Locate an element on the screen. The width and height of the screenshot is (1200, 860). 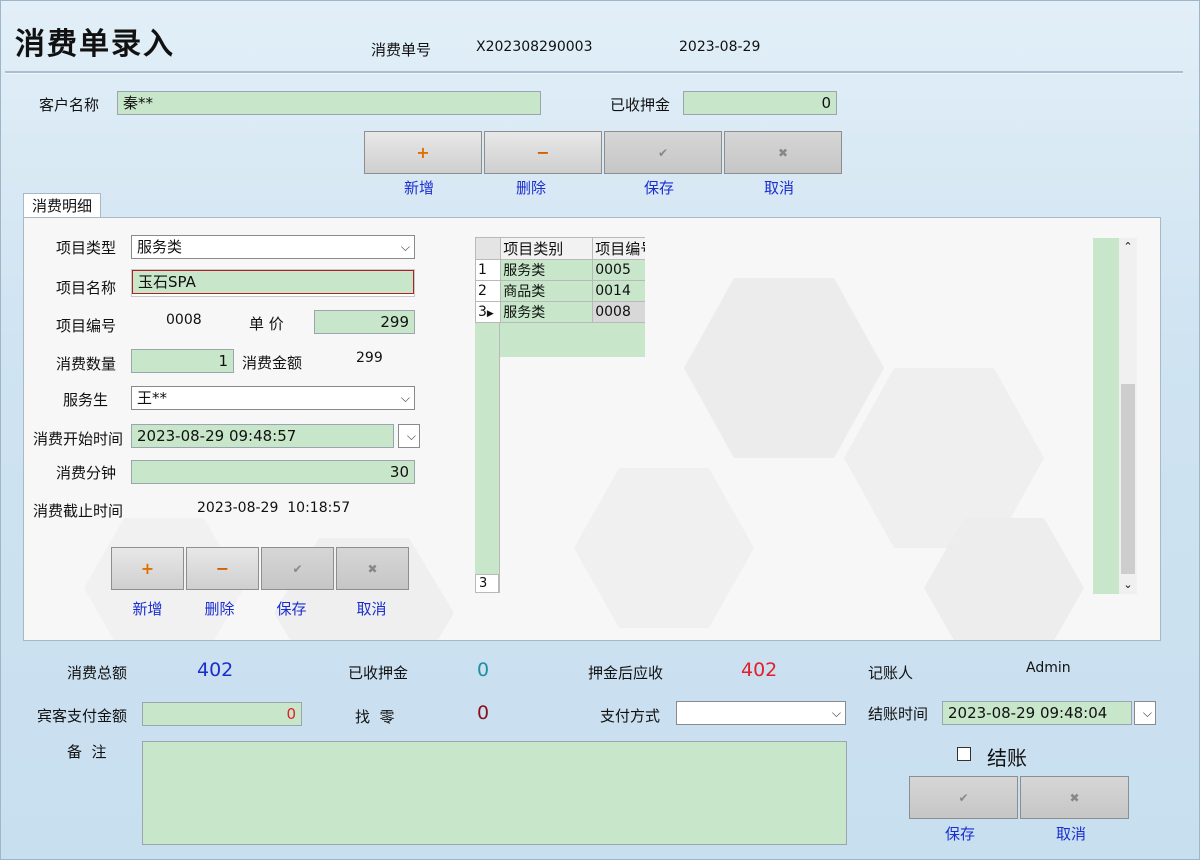
grid-row-count: 3 is located at coordinates (487, 583).